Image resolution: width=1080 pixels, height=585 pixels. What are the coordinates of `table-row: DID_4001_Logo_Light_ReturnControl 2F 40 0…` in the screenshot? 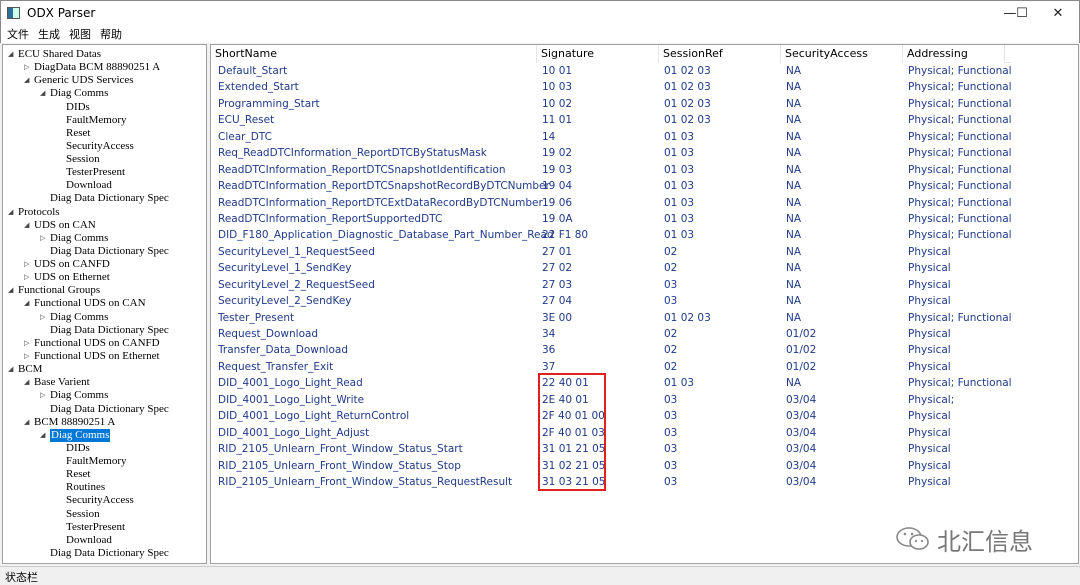 It's located at (641, 417).